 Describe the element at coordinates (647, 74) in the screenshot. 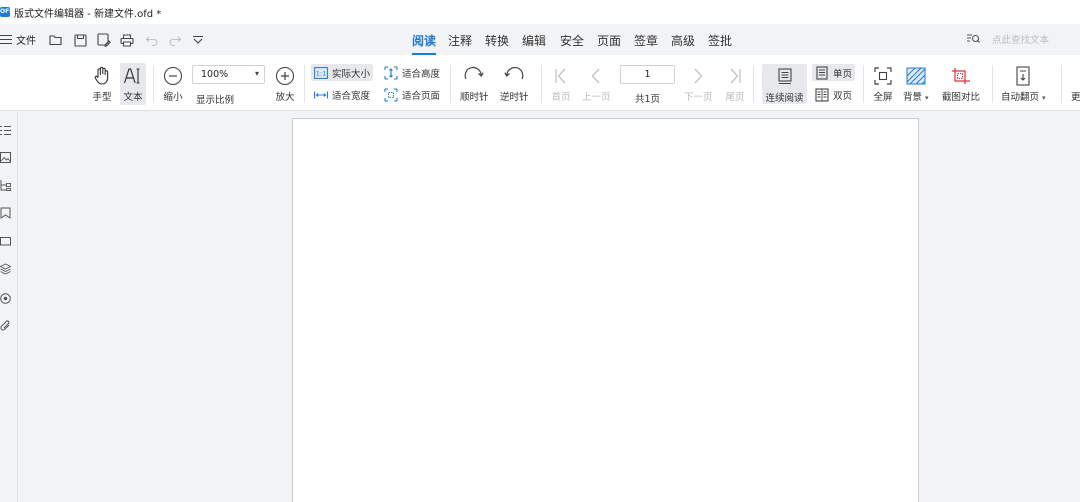

I see `page-number-input: 1` at that location.